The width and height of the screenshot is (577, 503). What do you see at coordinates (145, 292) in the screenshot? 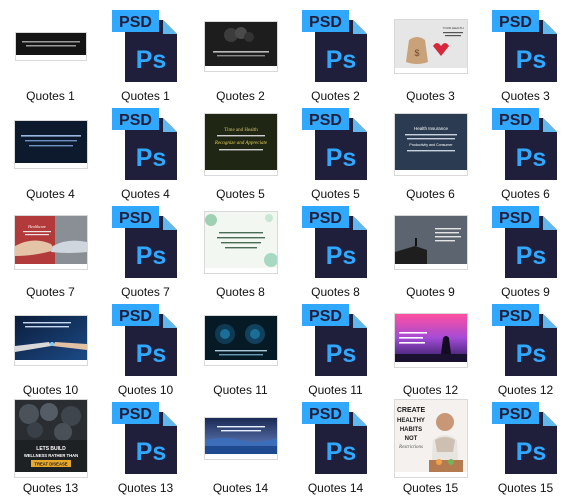
I see `file-name-label: Quotes 7` at bounding box center [145, 292].